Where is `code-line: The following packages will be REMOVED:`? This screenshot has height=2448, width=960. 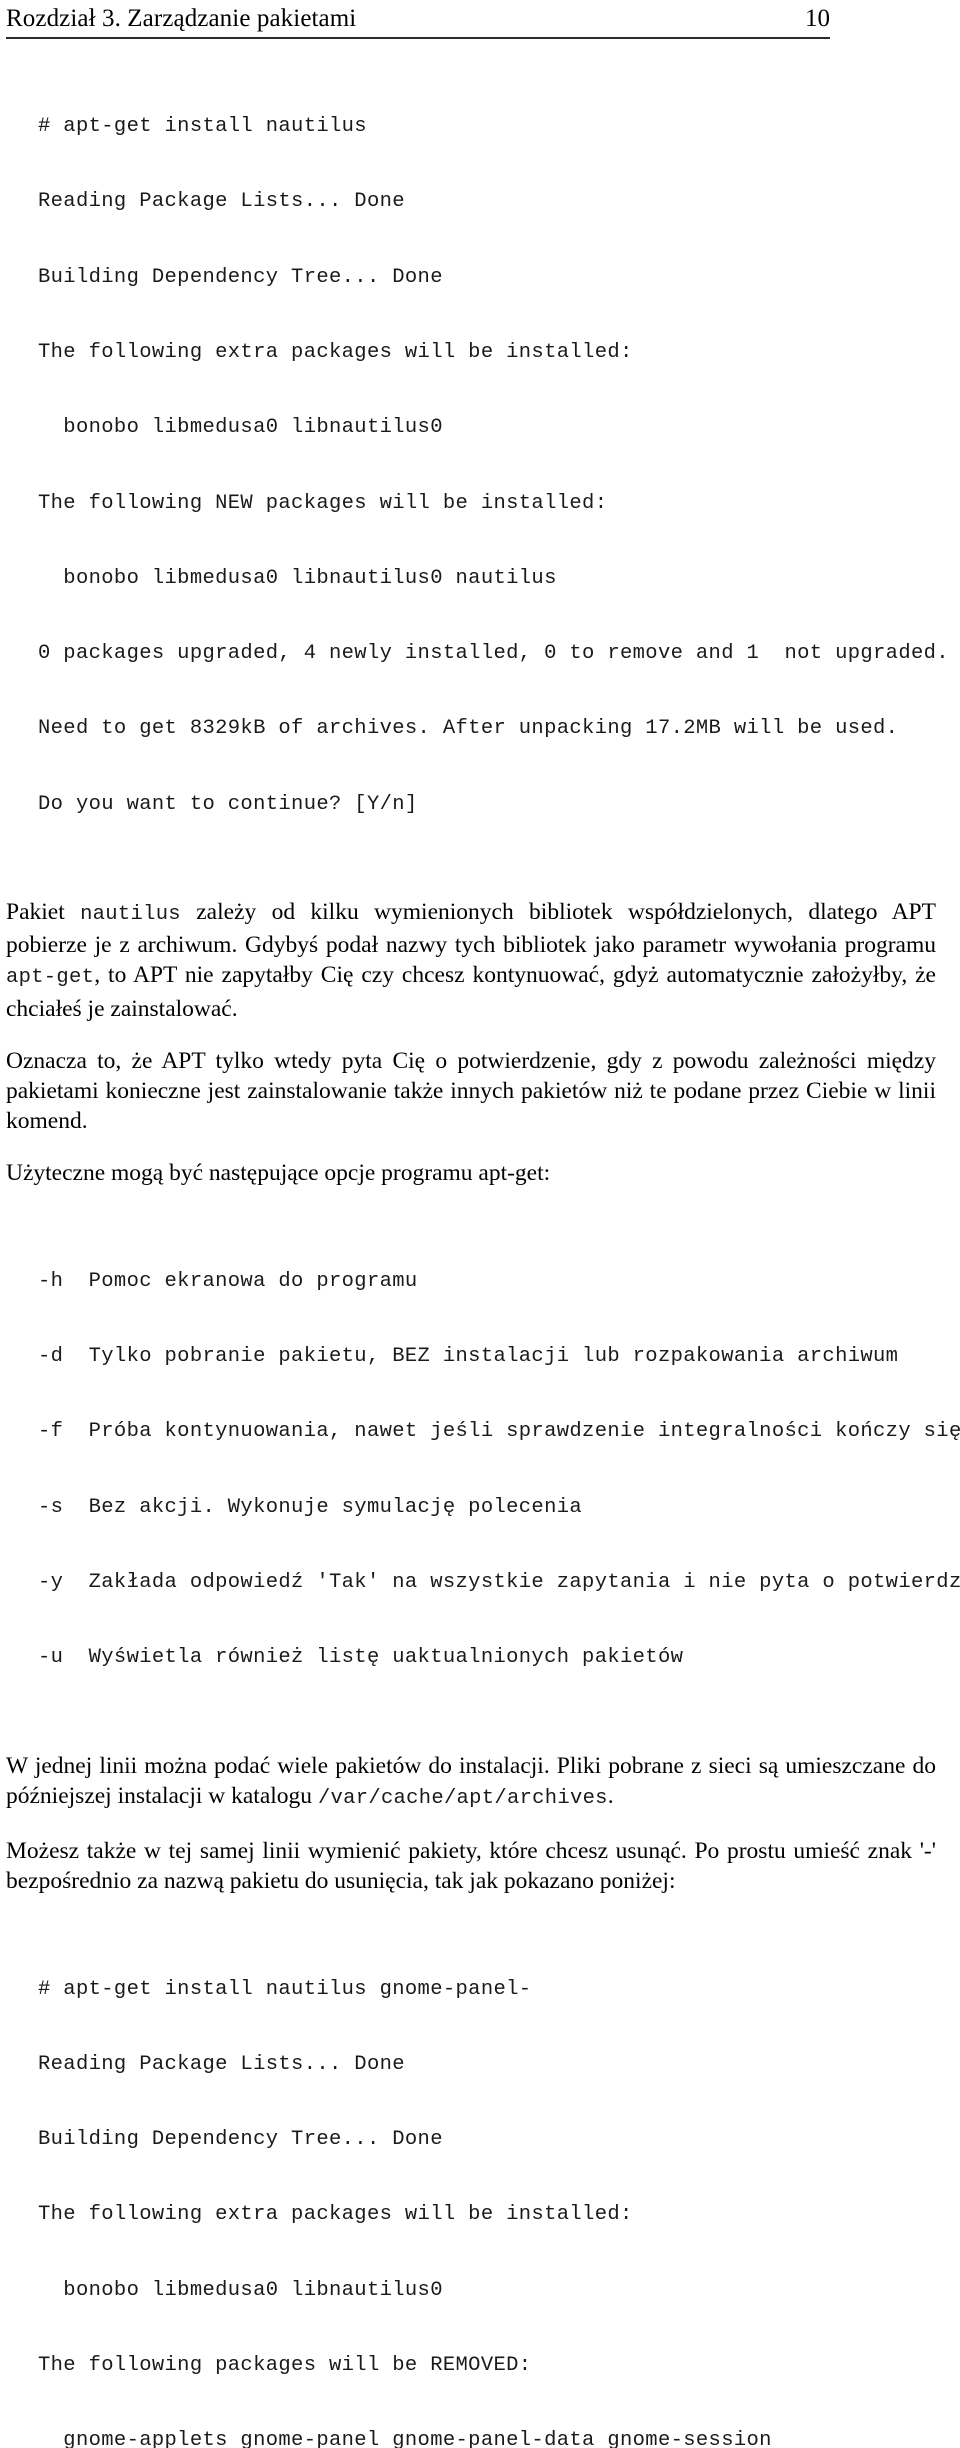
code-line: The following packages will be REMOVED: is located at coordinates (285, 2365).